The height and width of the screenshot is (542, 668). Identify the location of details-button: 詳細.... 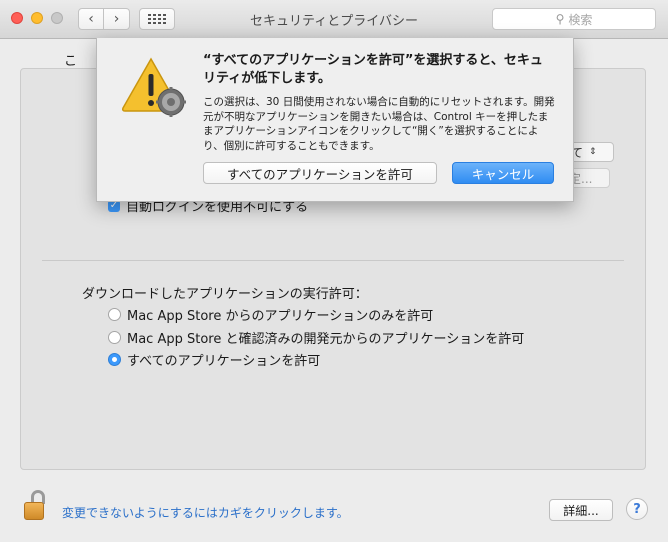
(581, 510).